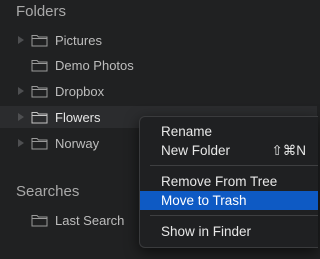 The image size is (320, 259). What do you see at coordinates (158, 91) in the screenshot?
I see `tree-item-dropbox: Dropbox` at bounding box center [158, 91].